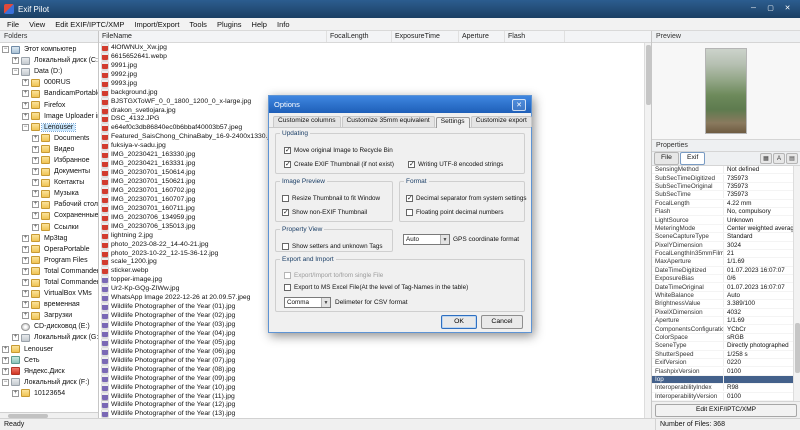 This screenshot has height=430, width=800. What do you see at coordinates (49, 238) in the screenshot?
I see `tree-item-mp3tag: + Mp3tag` at bounding box center [49, 238].